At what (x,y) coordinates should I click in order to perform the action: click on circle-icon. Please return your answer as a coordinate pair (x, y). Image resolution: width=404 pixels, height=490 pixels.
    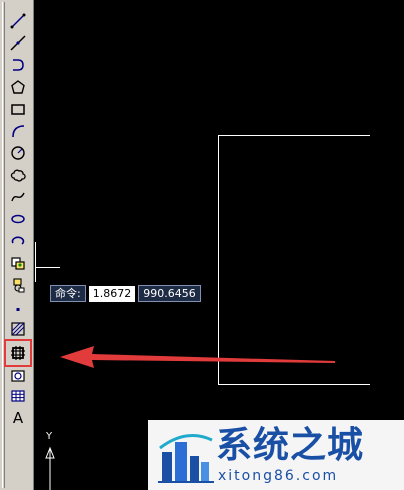
    Looking at the image, I should click on (18, 153).